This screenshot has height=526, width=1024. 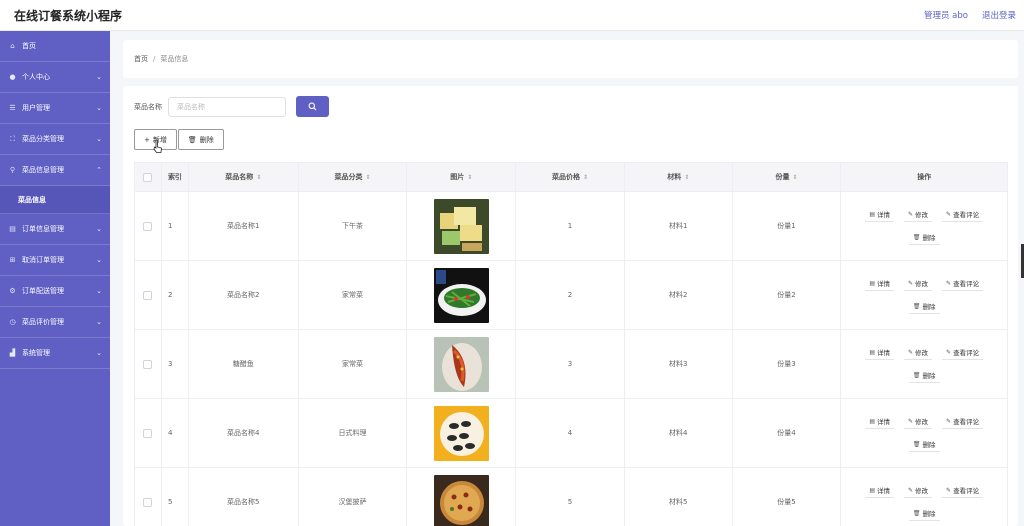 I want to click on row-material: 材料4, so click(x=679, y=433).